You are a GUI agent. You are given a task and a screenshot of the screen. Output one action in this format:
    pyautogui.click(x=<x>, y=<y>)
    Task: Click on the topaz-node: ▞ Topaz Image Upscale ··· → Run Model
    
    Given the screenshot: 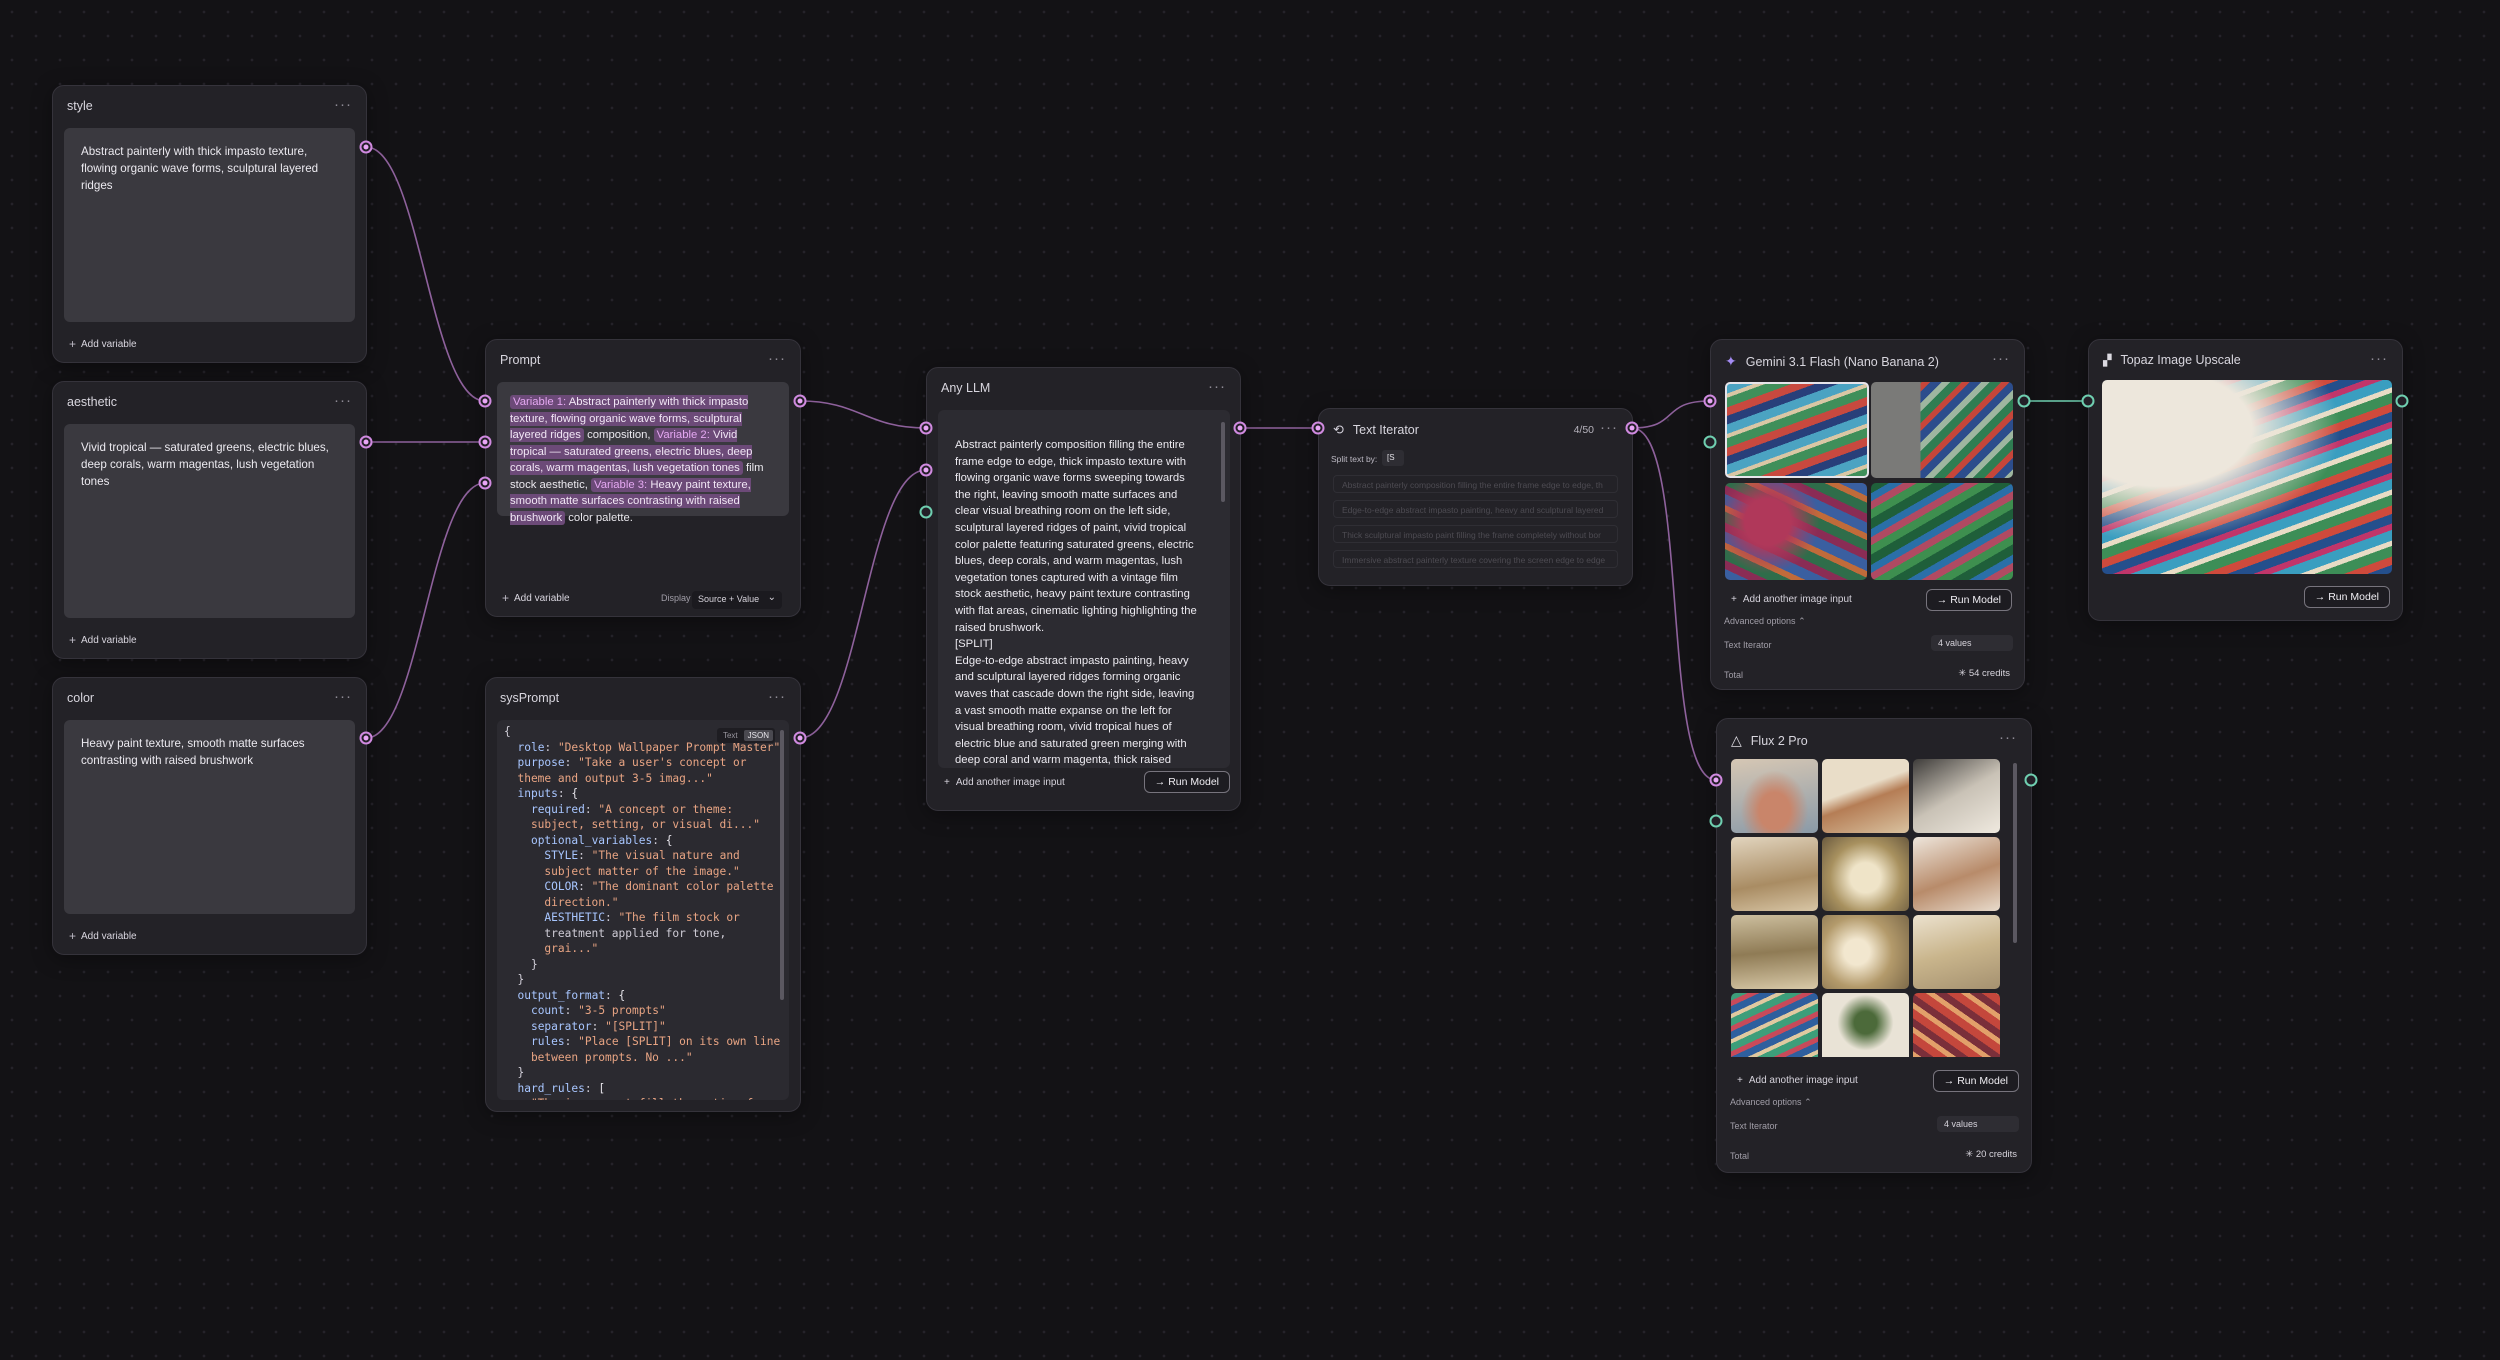 What is the action you would take?
    pyautogui.click(x=2245, y=480)
    